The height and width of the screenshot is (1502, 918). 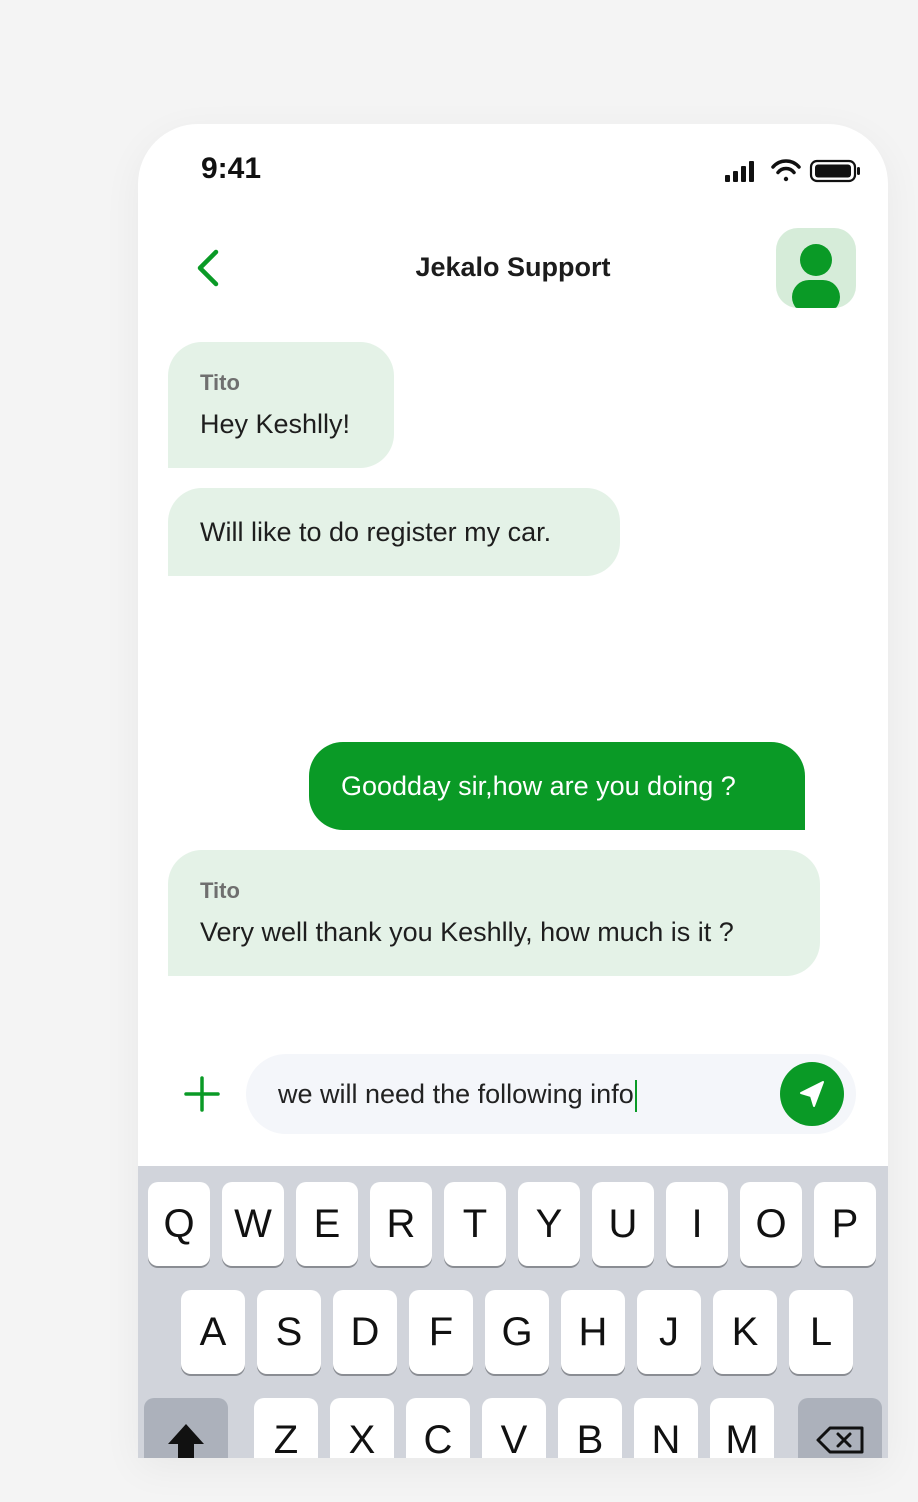 I want to click on shift-icon, so click(x=186, y=1441).